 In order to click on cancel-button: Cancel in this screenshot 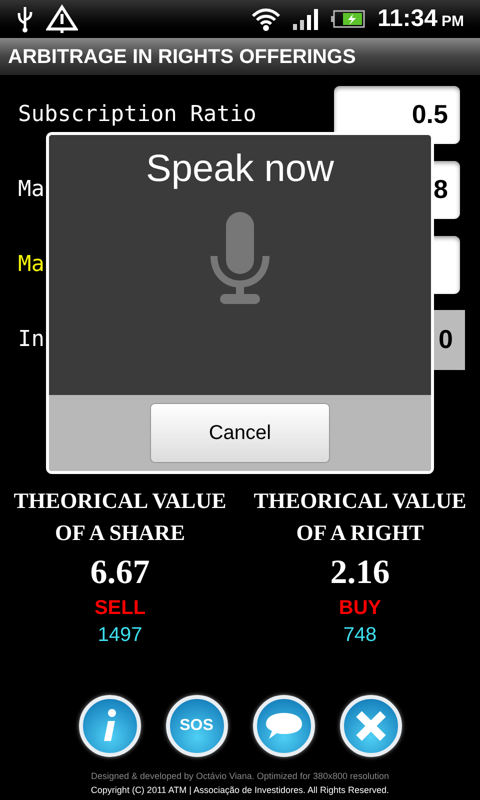, I will do `click(240, 433)`.